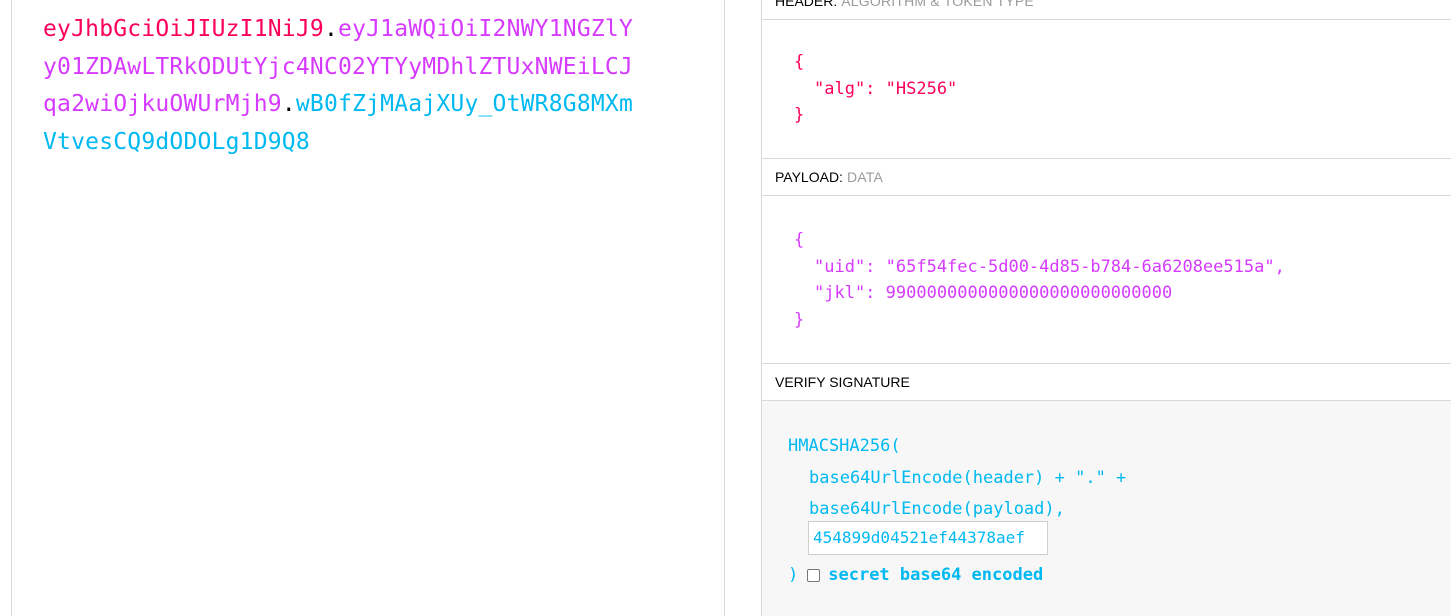  I want to click on signature-fn-open: HMACSHA256(, so click(844, 446).